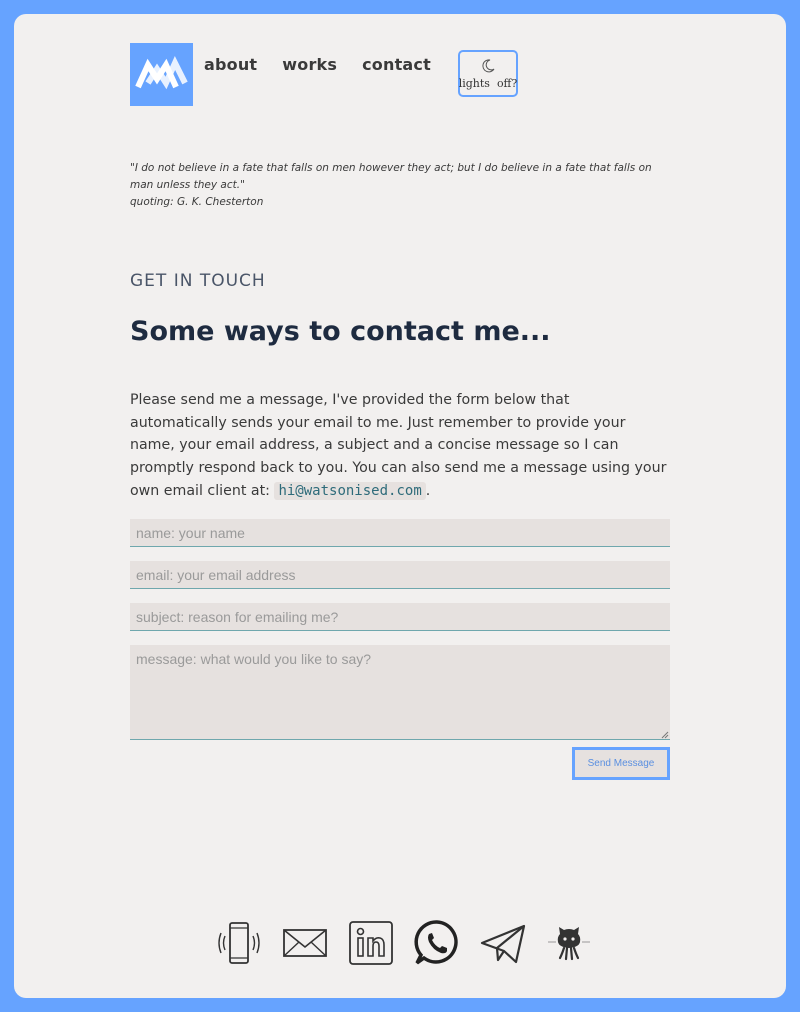 This screenshot has height=1012, width=800. Describe the element at coordinates (569, 943) in the screenshot. I see `github-icon` at that location.